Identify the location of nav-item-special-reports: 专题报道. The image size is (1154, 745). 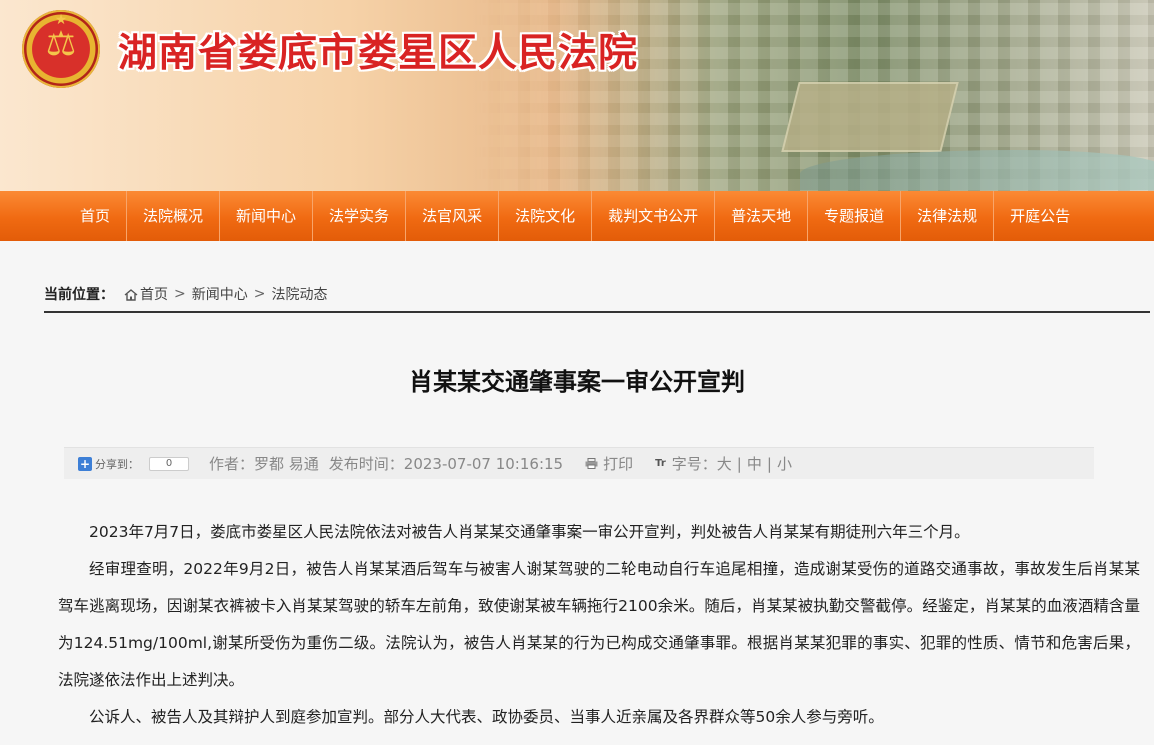
(855, 216).